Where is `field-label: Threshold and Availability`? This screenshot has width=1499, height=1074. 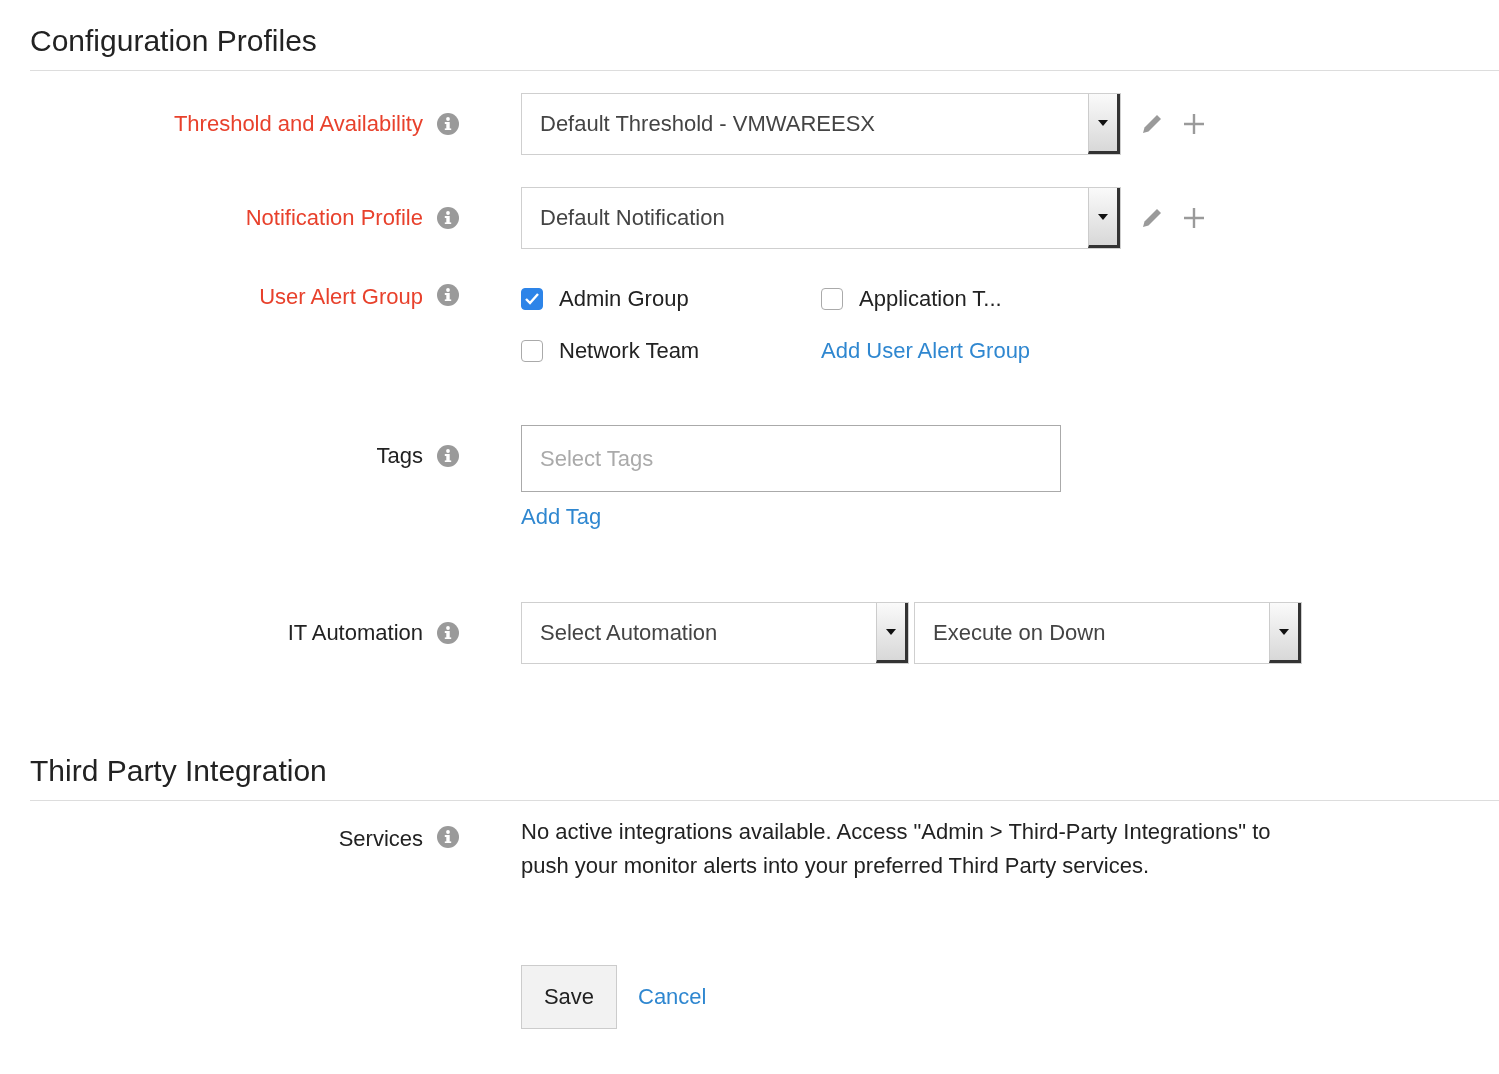
field-label: Threshold and Availability is located at coordinates (298, 124).